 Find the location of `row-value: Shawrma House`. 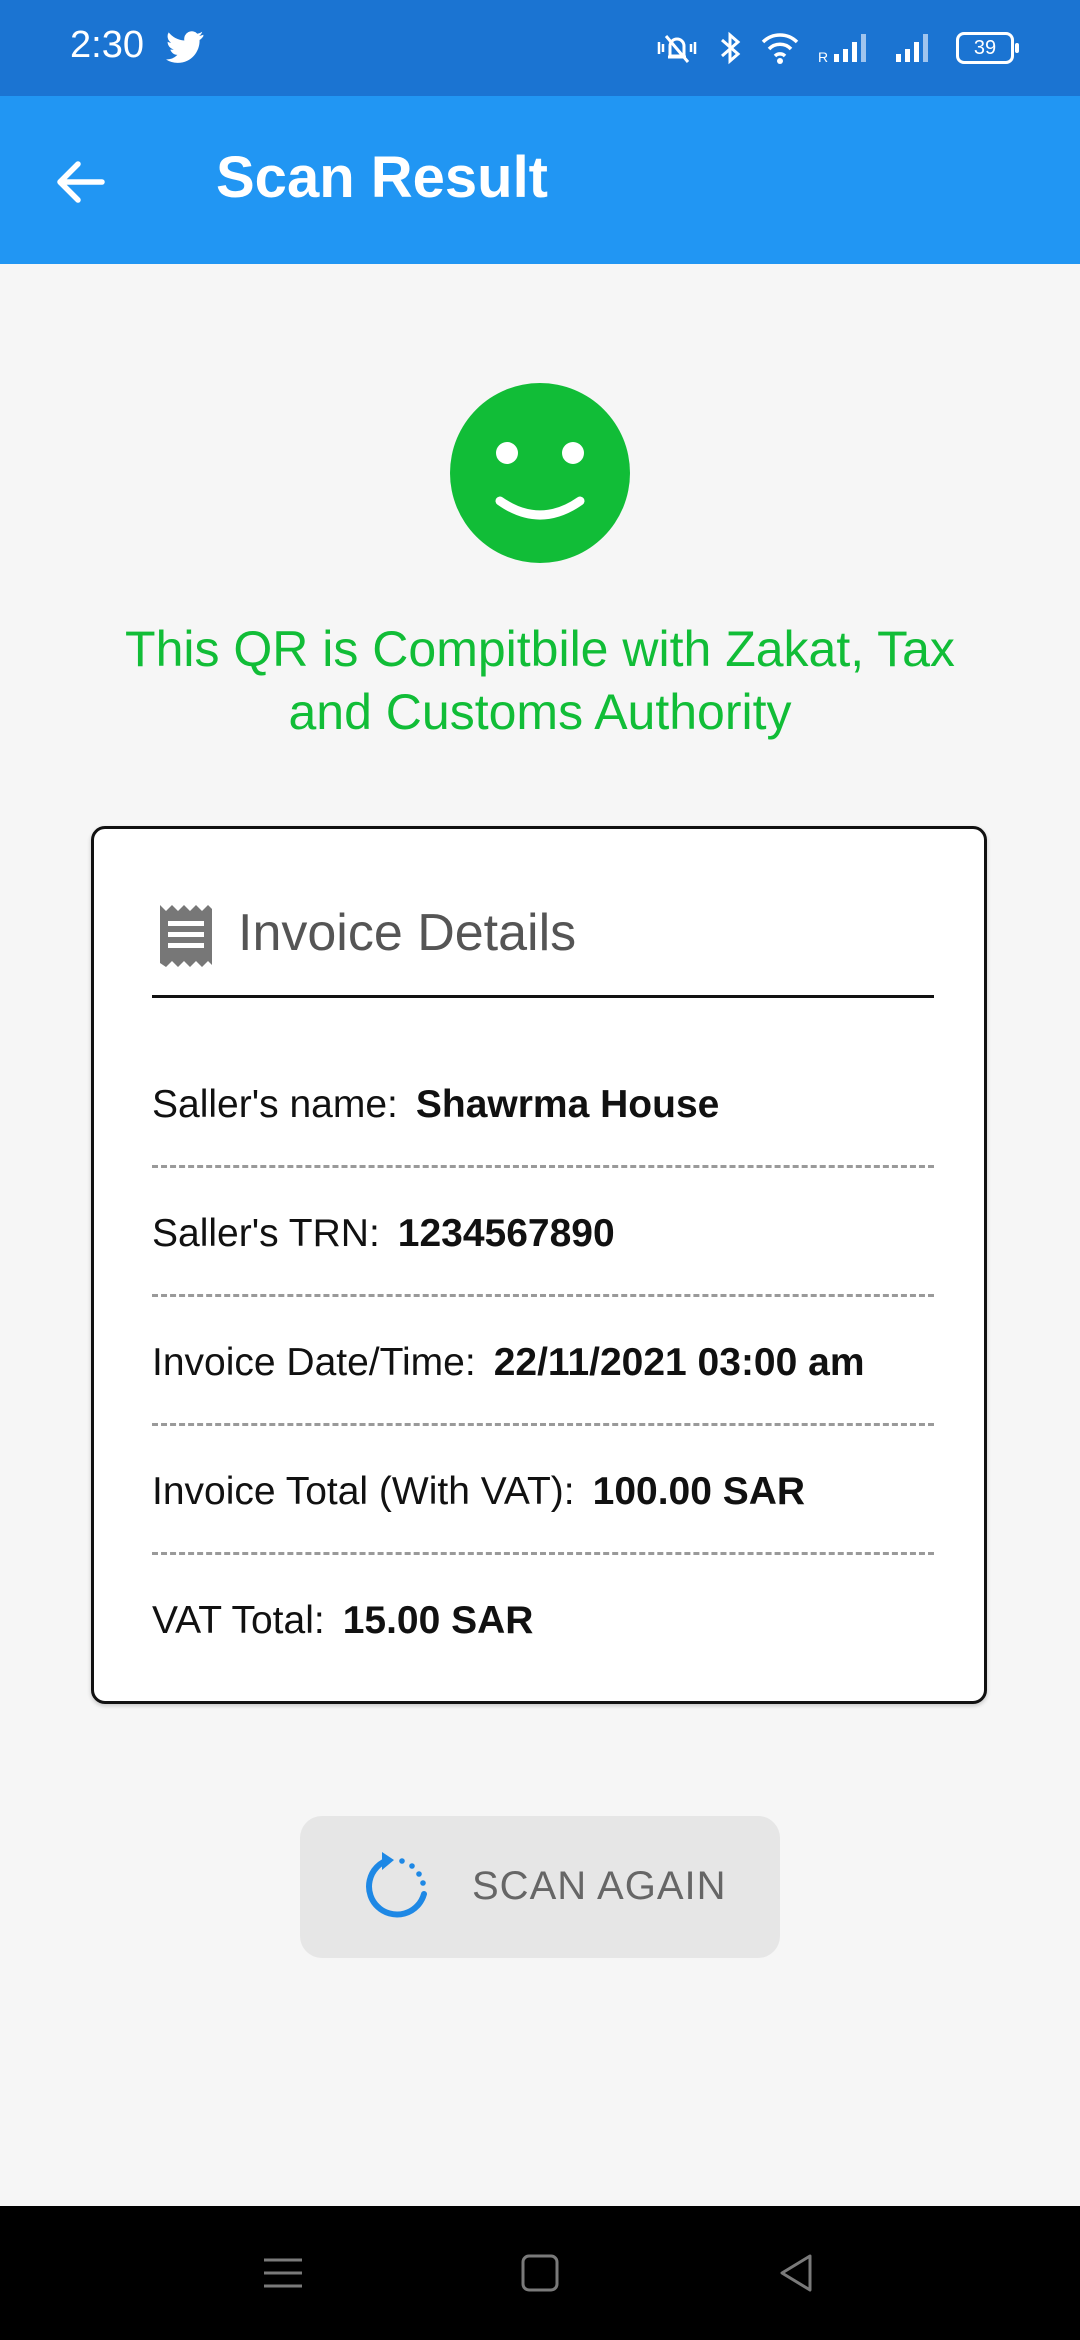

row-value: Shawrma House is located at coordinates (567, 1104).